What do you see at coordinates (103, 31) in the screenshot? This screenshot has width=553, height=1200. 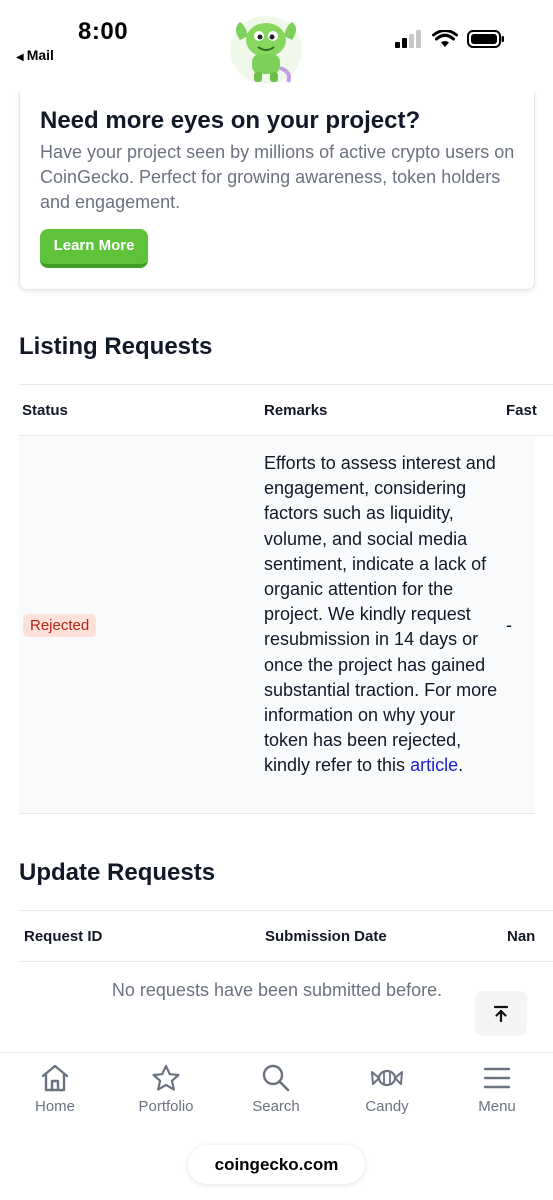 I see `clock: 8:00` at bounding box center [103, 31].